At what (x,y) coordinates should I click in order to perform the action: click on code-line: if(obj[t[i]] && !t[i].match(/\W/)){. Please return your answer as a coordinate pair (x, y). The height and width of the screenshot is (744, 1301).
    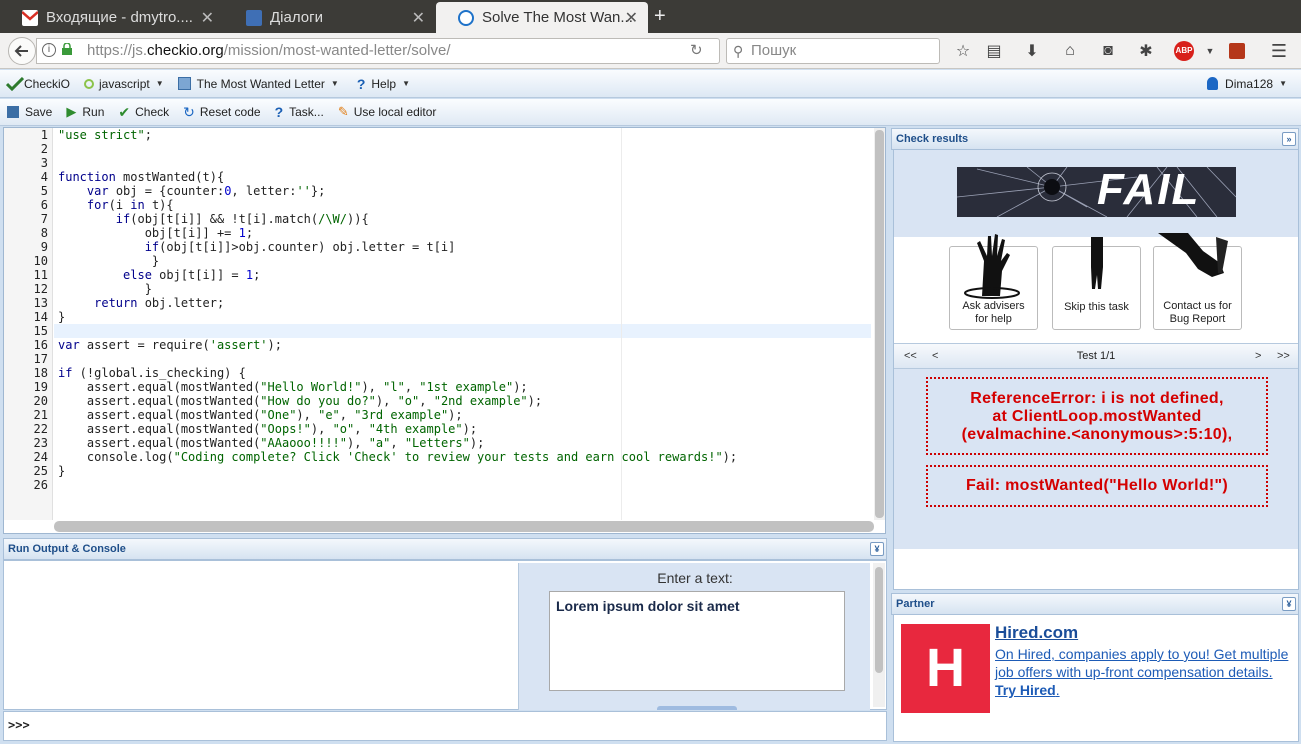
    Looking at the image, I should click on (213, 219).